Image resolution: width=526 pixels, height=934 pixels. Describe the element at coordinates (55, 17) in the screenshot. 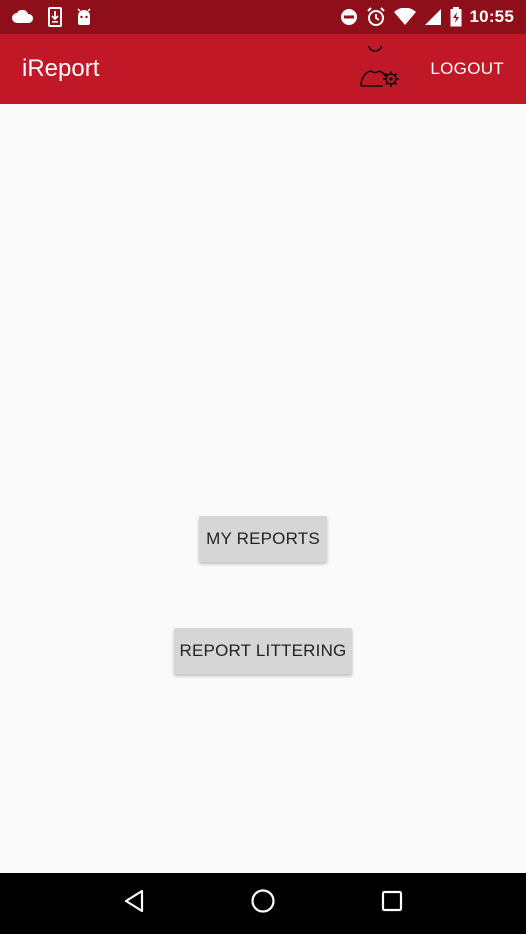

I see `download-icon` at that location.